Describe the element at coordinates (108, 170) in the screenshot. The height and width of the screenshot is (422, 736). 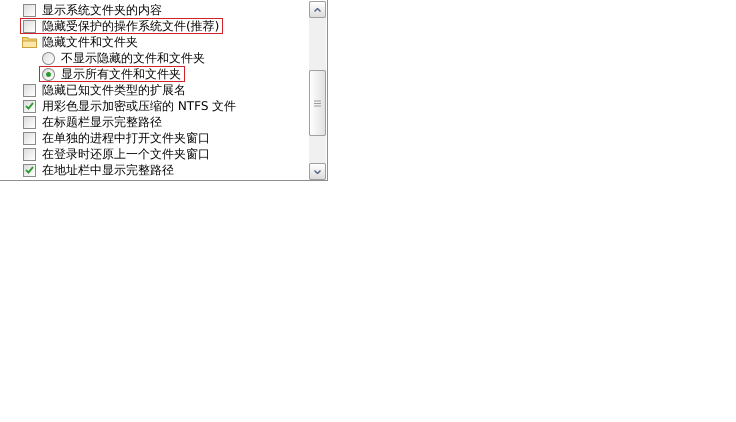
I see `option-label: 在地址栏中显示完整路径` at that location.